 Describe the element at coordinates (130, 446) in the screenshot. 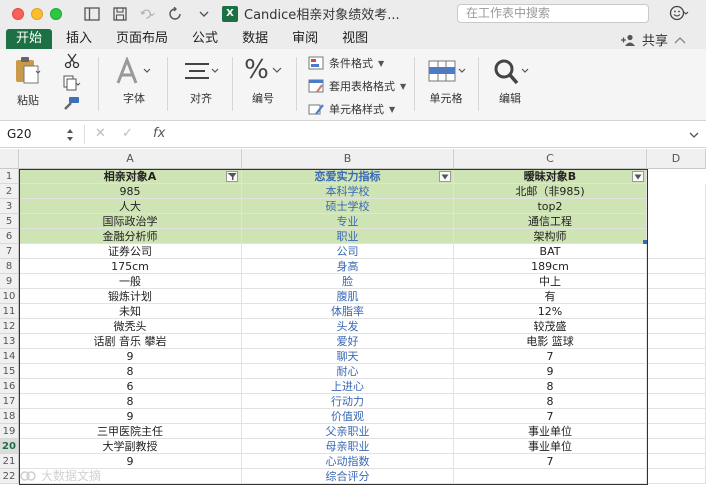

I see `cell-a: 大学副教授` at that location.